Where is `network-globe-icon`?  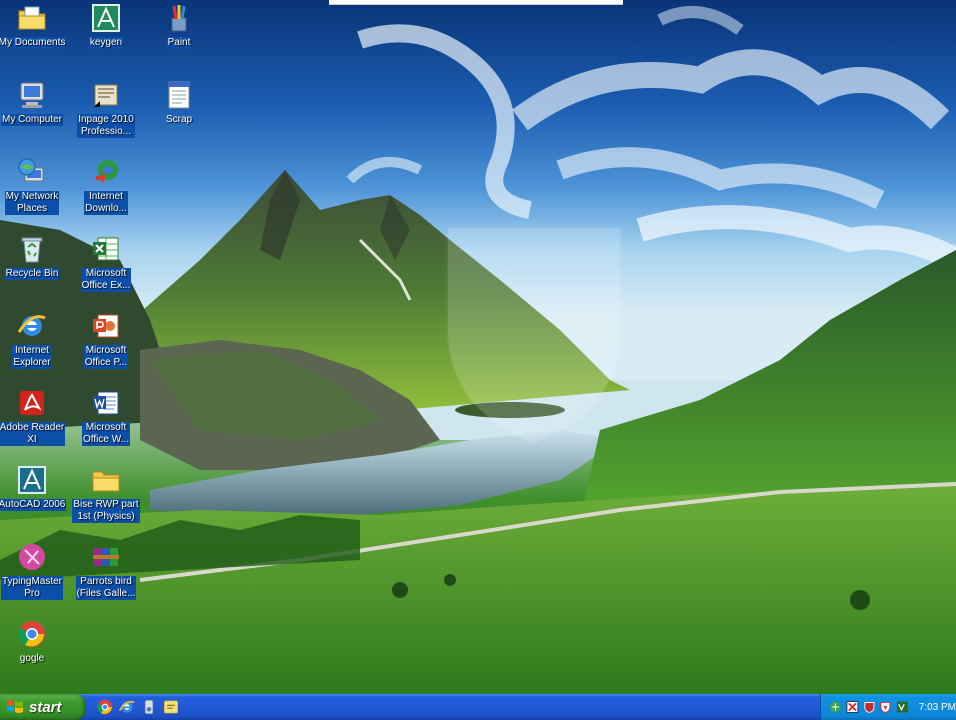 network-globe-icon is located at coordinates (31, 170).